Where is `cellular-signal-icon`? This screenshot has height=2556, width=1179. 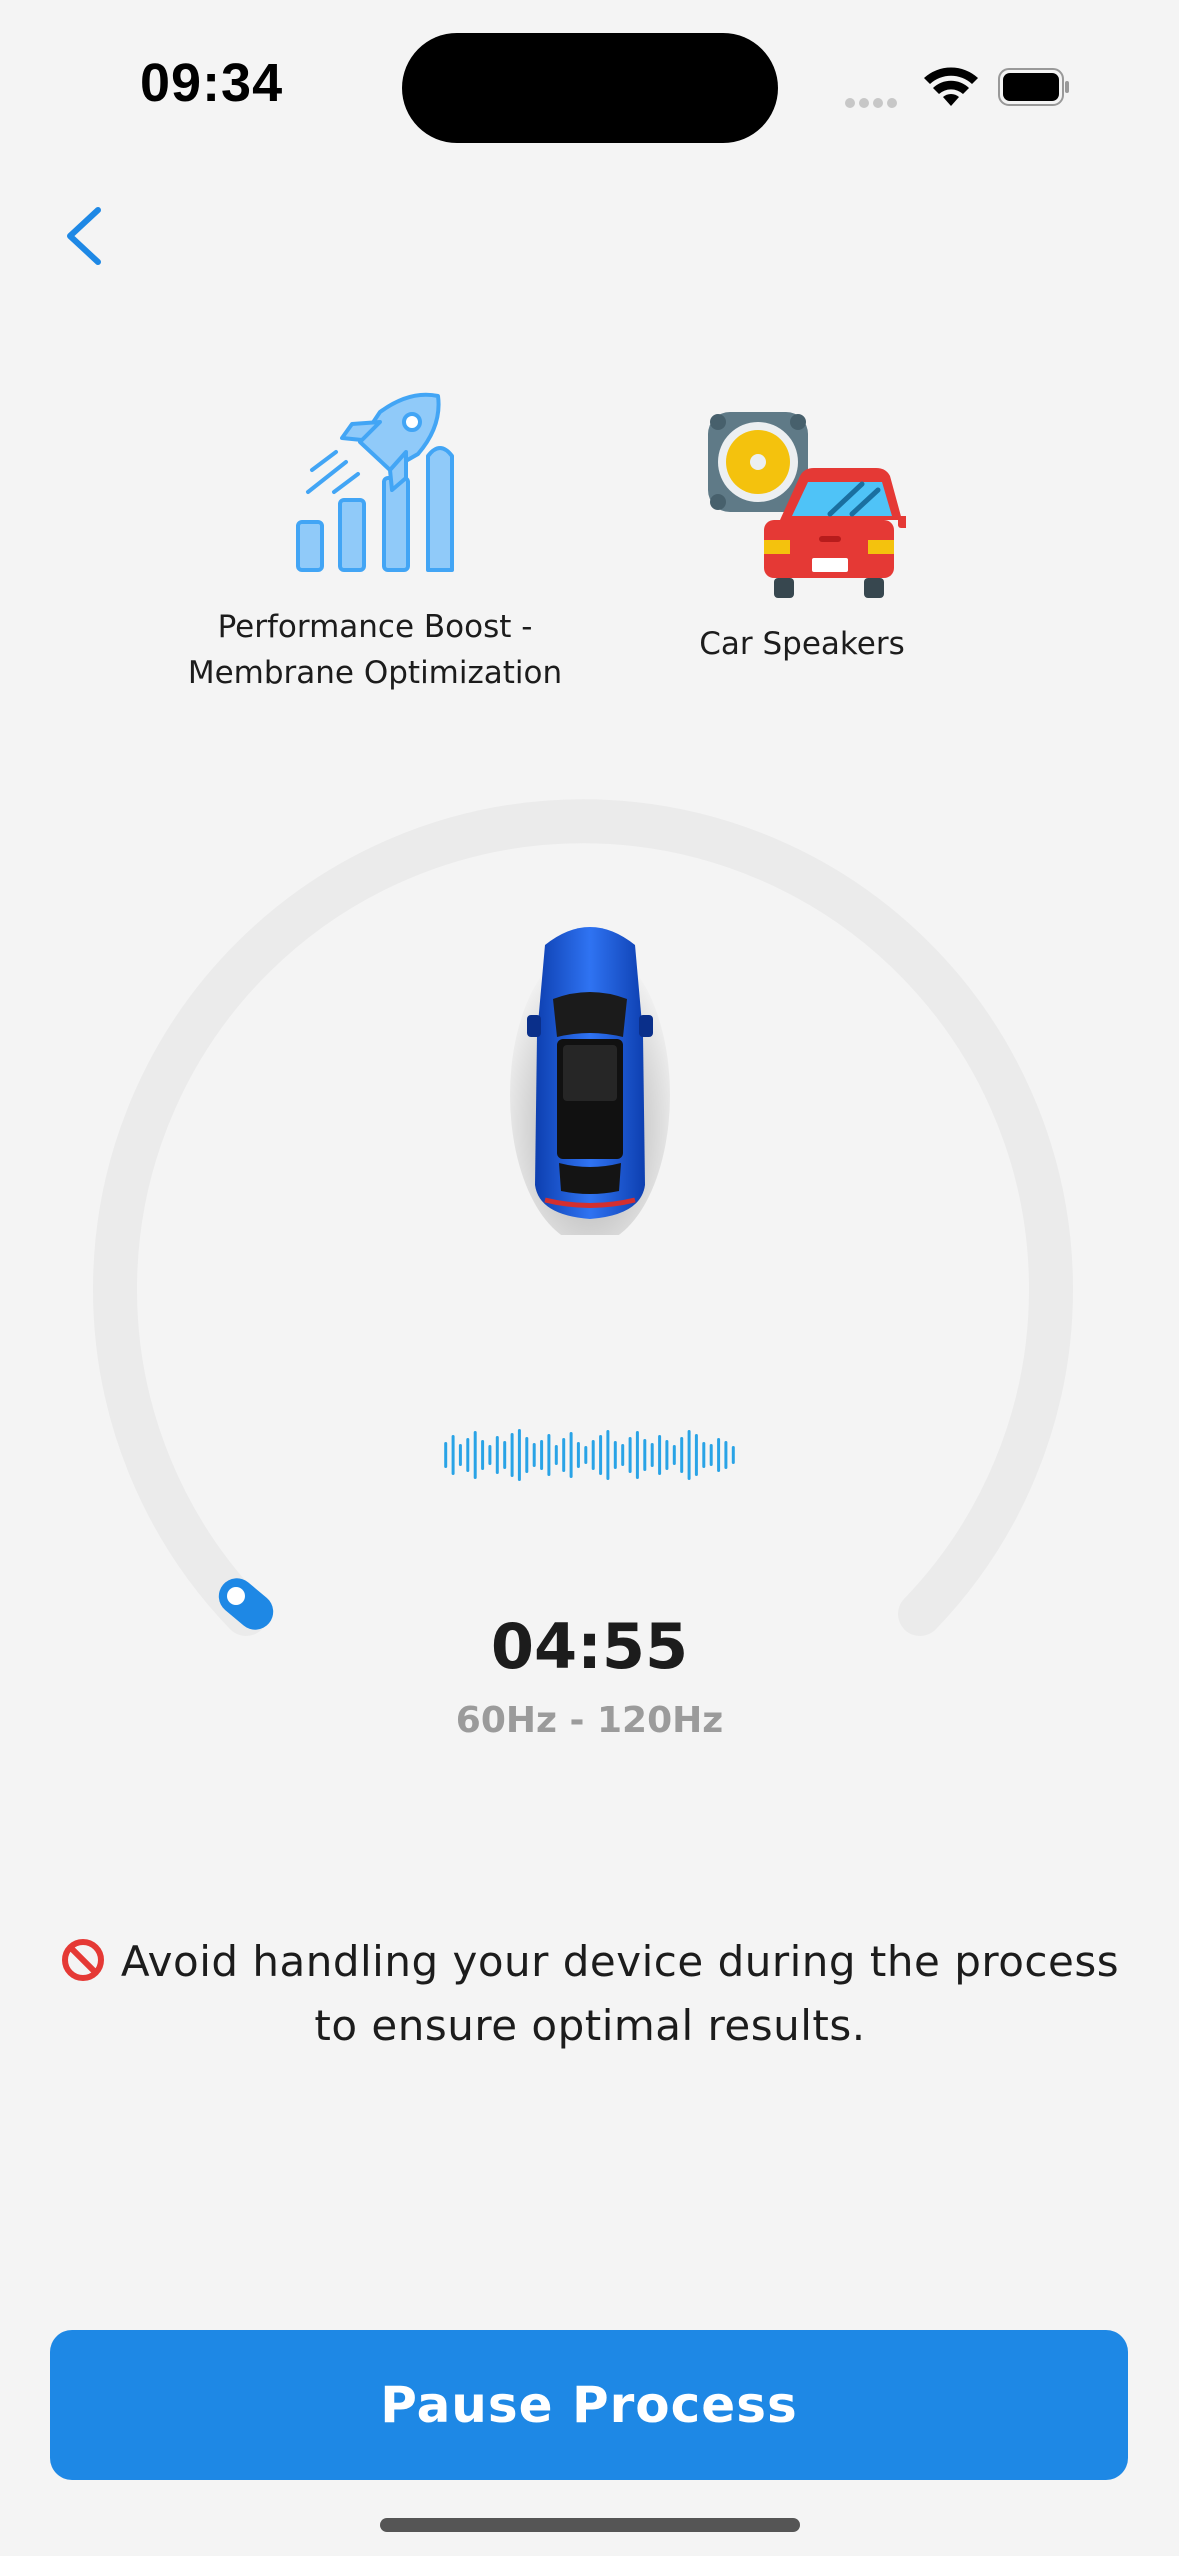 cellular-signal-icon is located at coordinates (875, 100).